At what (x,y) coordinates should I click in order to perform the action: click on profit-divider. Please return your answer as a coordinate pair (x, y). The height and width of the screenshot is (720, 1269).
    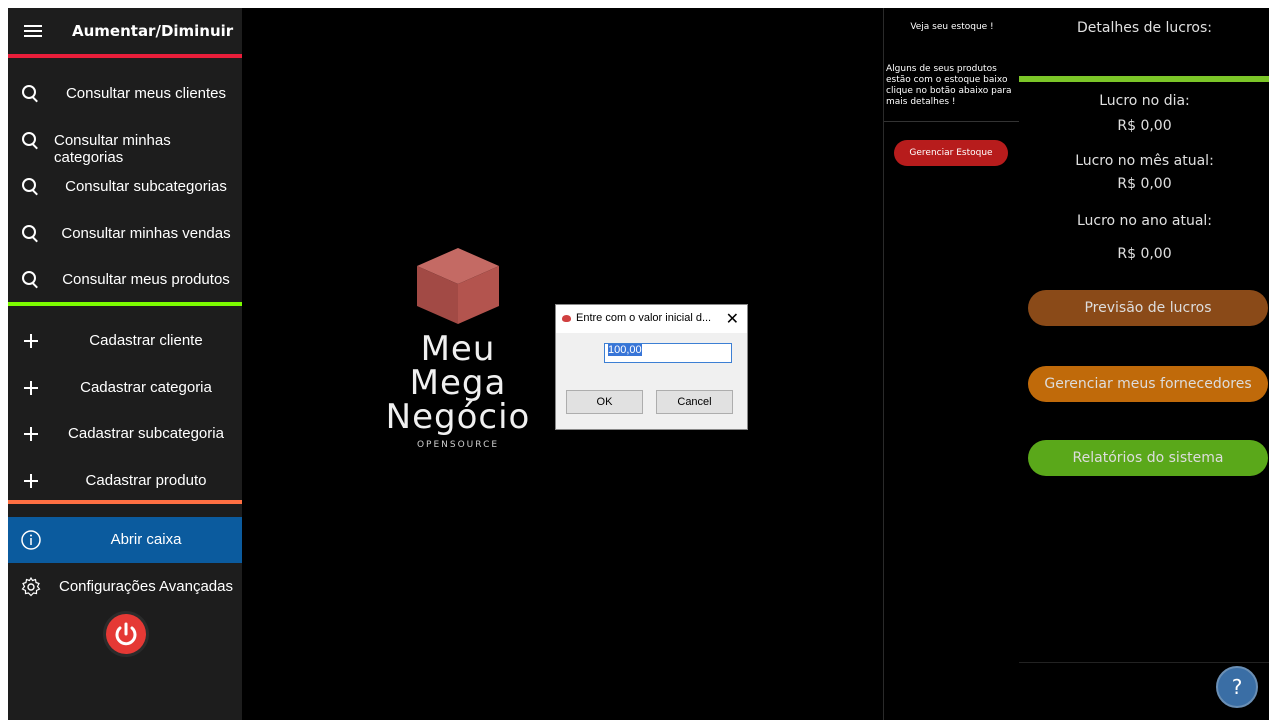
    Looking at the image, I should click on (1144, 79).